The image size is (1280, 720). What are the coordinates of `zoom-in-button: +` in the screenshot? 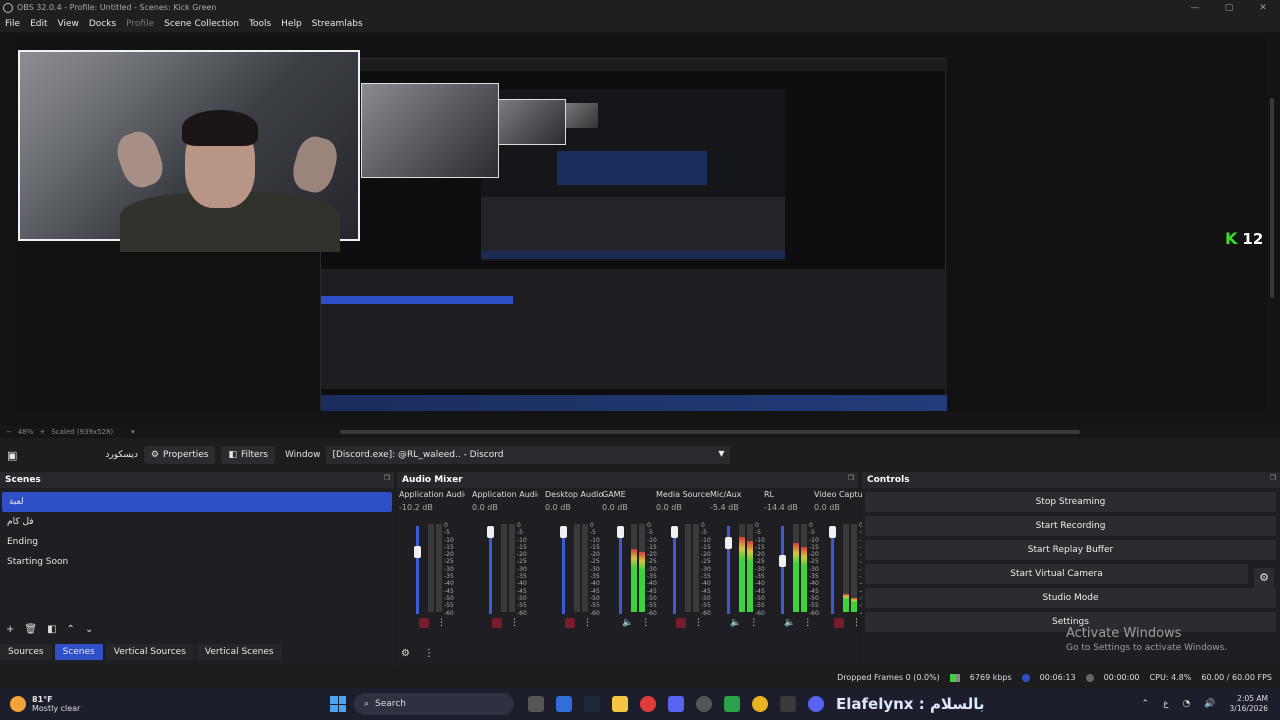 It's located at (42, 432).